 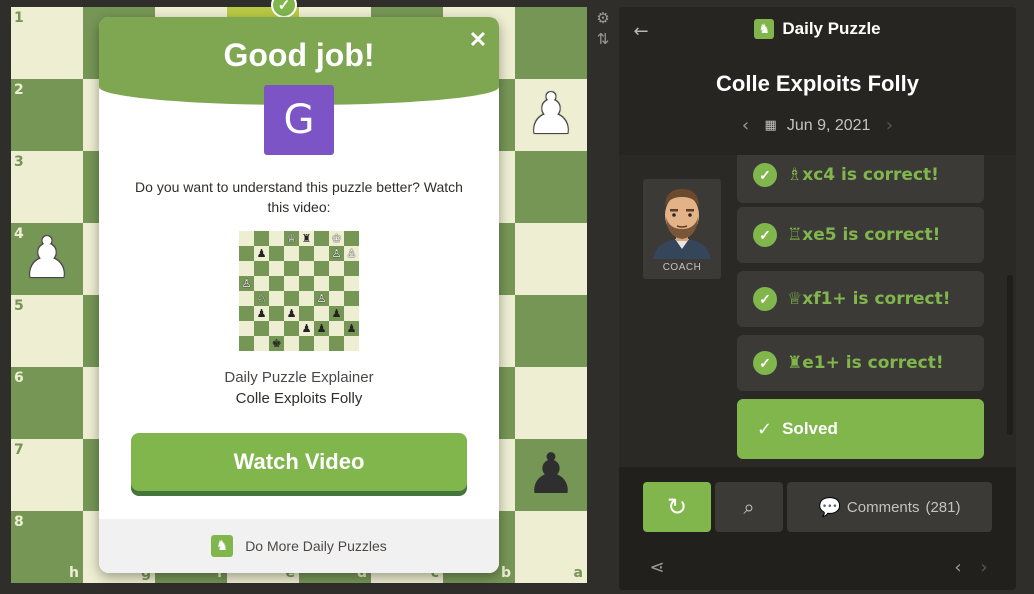 What do you see at coordinates (299, 462) in the screenshot?
I see `watch-video-button: Watch Video` at bounding box center [299, 462].